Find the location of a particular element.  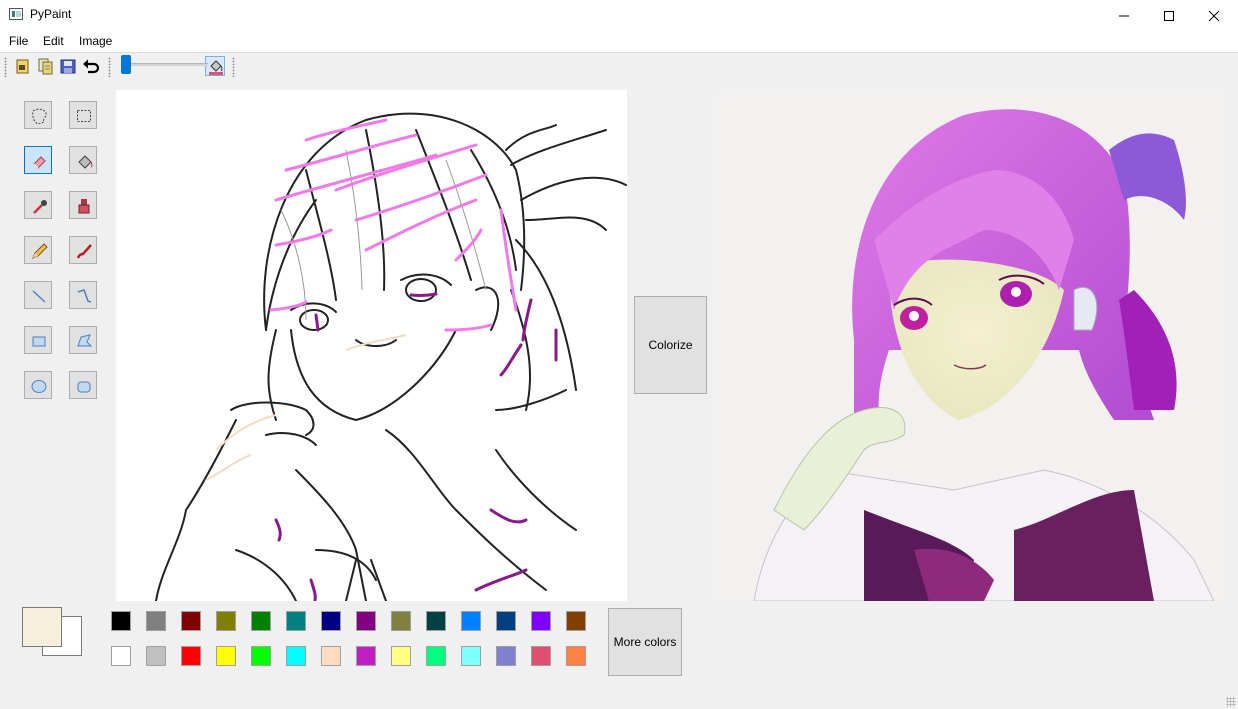

primary-color-swatch is located at coordinates (42, 627).